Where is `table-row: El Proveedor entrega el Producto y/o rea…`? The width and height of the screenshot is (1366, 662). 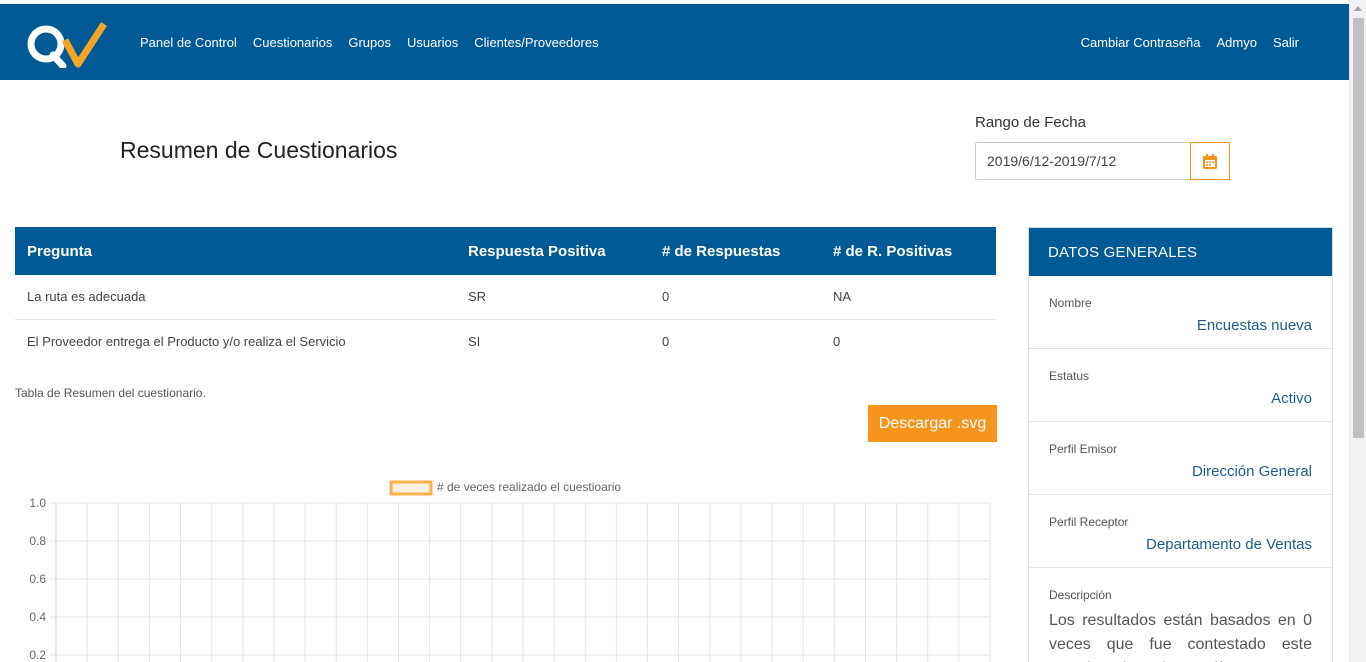 table-row: El Proveedor entrega el Producto y/o rea… is located at coordinates (505, 341).